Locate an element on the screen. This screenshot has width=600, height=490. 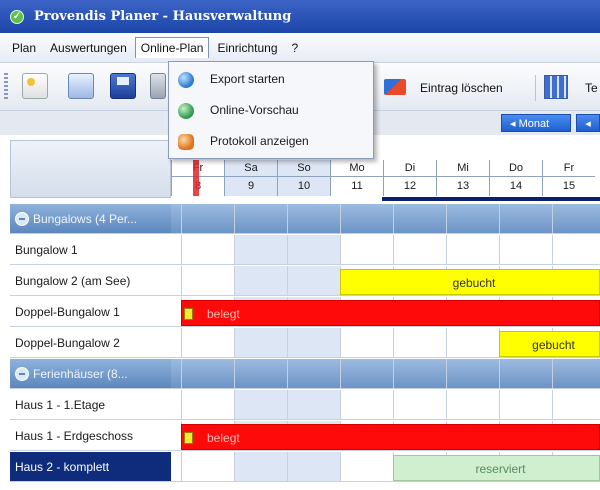
unit-row: Bungalow 2 (am See) gebucht is located at coordinates (305, 281).